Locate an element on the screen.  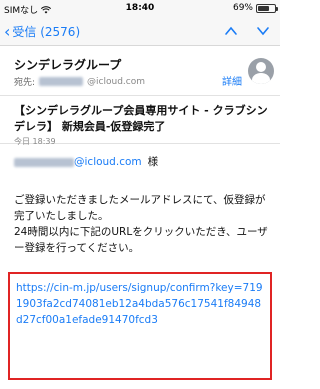
redacted-address is located at coordinates (61, 81).